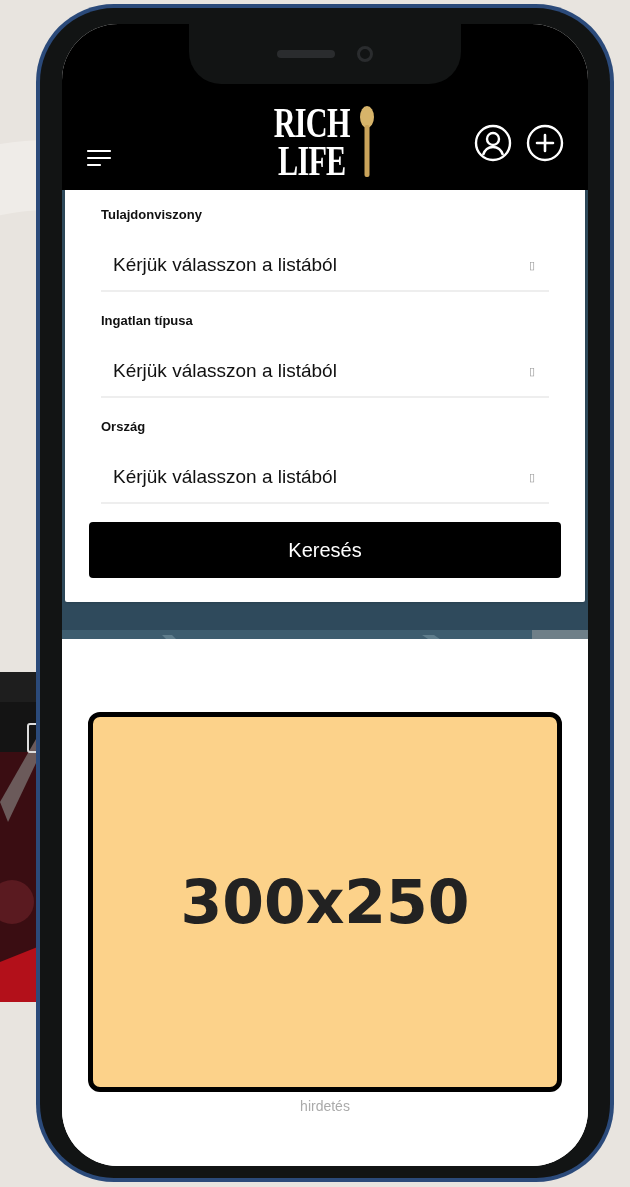 This screenshot has height=1187, width=630. I want to click on logo-text: LIFE, so click(312, 161).